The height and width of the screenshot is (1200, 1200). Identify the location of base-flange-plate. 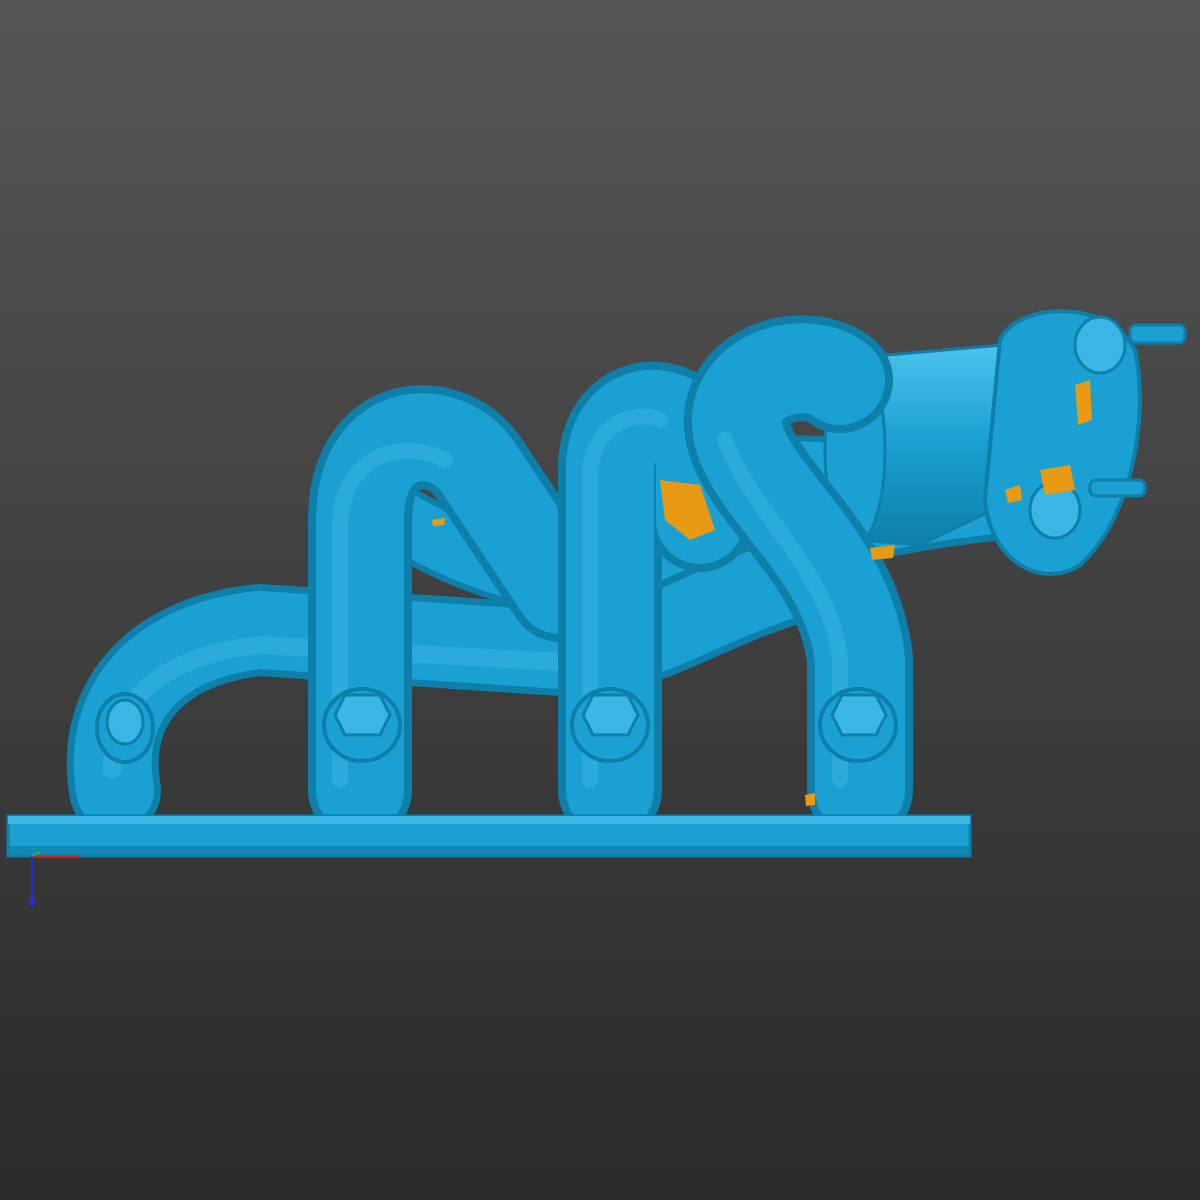
(489, 836).